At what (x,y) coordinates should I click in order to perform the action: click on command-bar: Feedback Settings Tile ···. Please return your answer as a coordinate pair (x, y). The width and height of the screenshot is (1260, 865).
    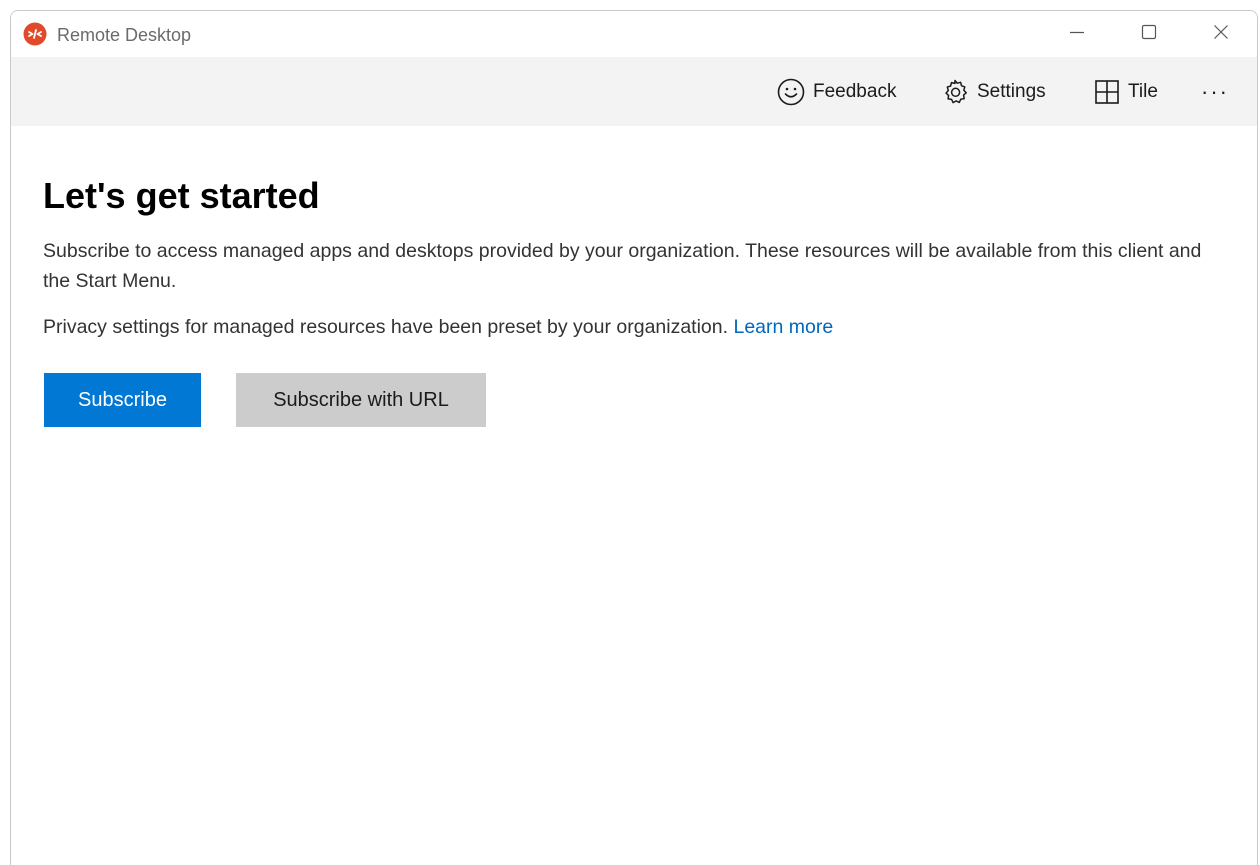
    Looking at the image, I should click on (634, 91).